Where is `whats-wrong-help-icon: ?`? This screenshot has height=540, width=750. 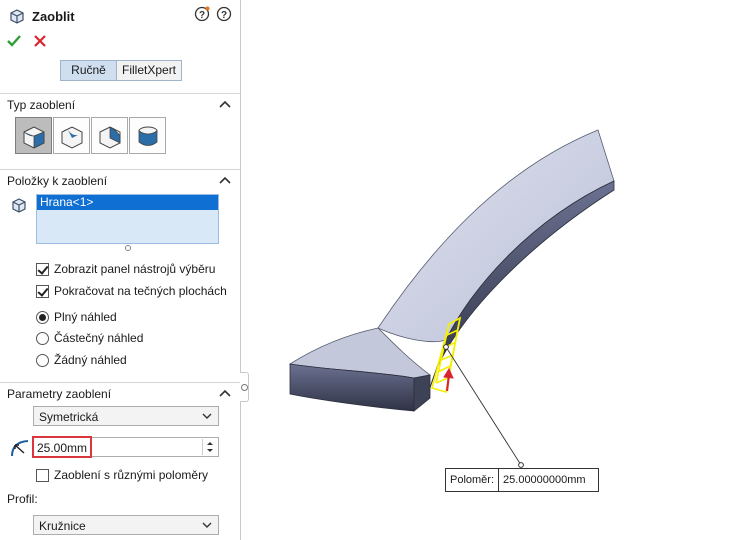
whats-wrong-help-icon: ? is located at coordinates (202, 14).